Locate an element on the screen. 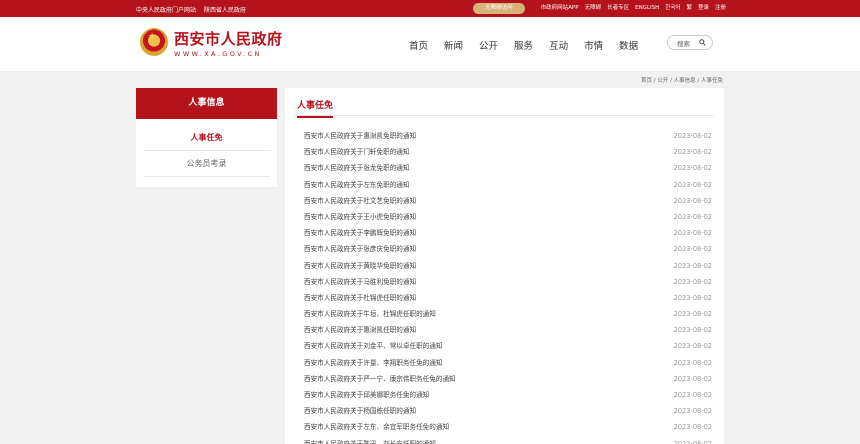  top-left-links: 中央人民政府门户网站 陕西省人民政府 is located at coordinates (194, 9).